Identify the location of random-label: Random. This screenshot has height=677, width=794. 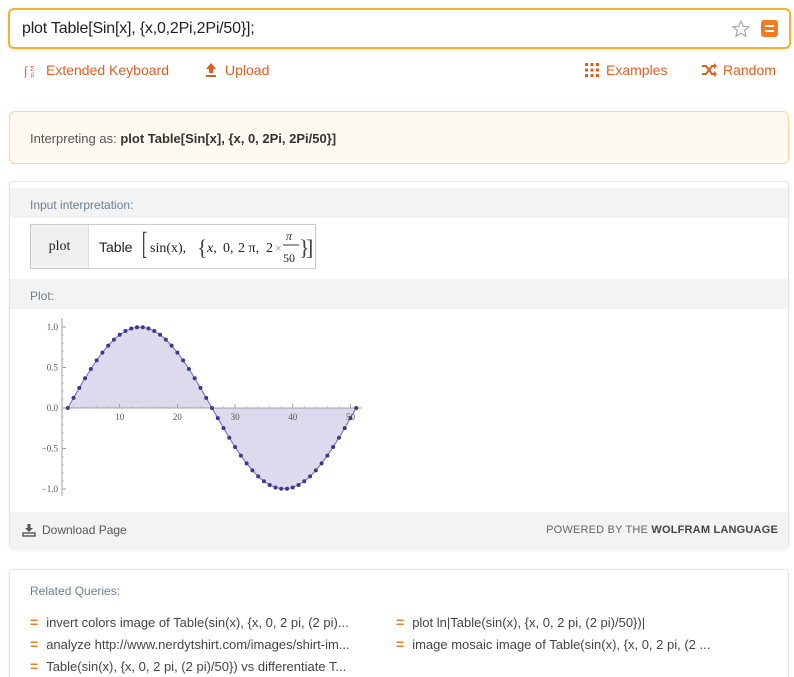
(749, 70).